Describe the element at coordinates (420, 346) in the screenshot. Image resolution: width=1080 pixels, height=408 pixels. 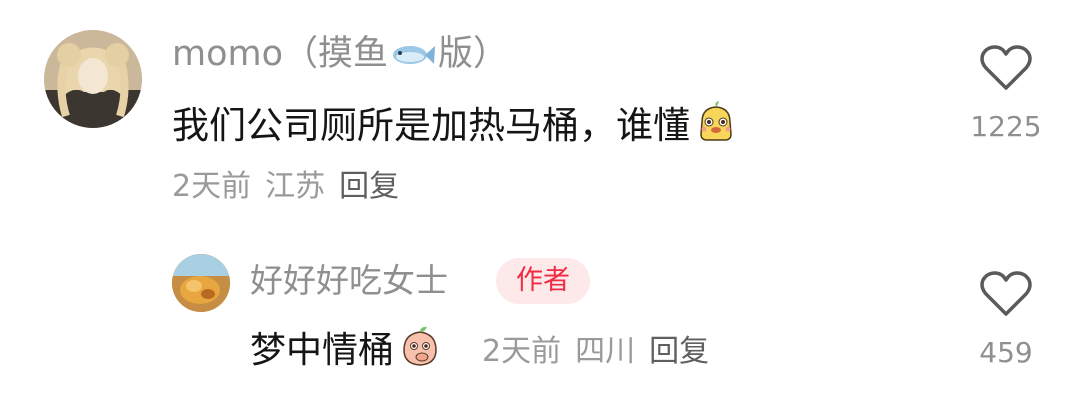
I see `peach-sticker-emoji-icon` at that location.